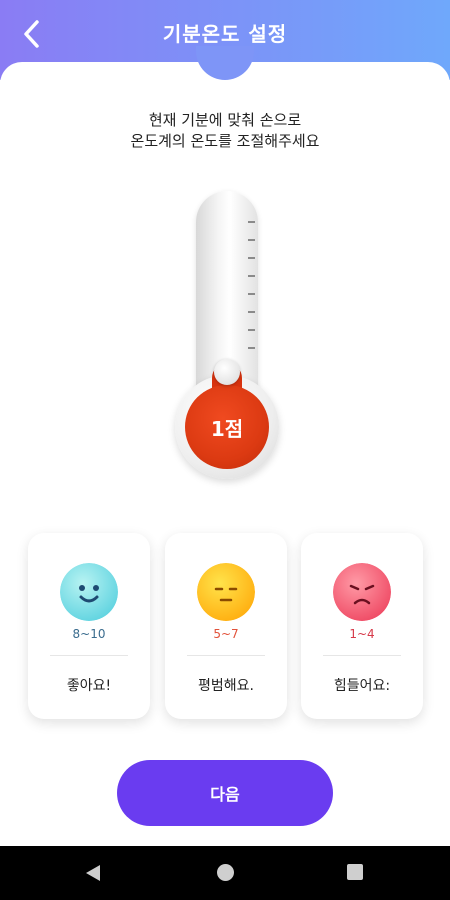  I want to click on thermometer-slider-handle, so click(227, 372).